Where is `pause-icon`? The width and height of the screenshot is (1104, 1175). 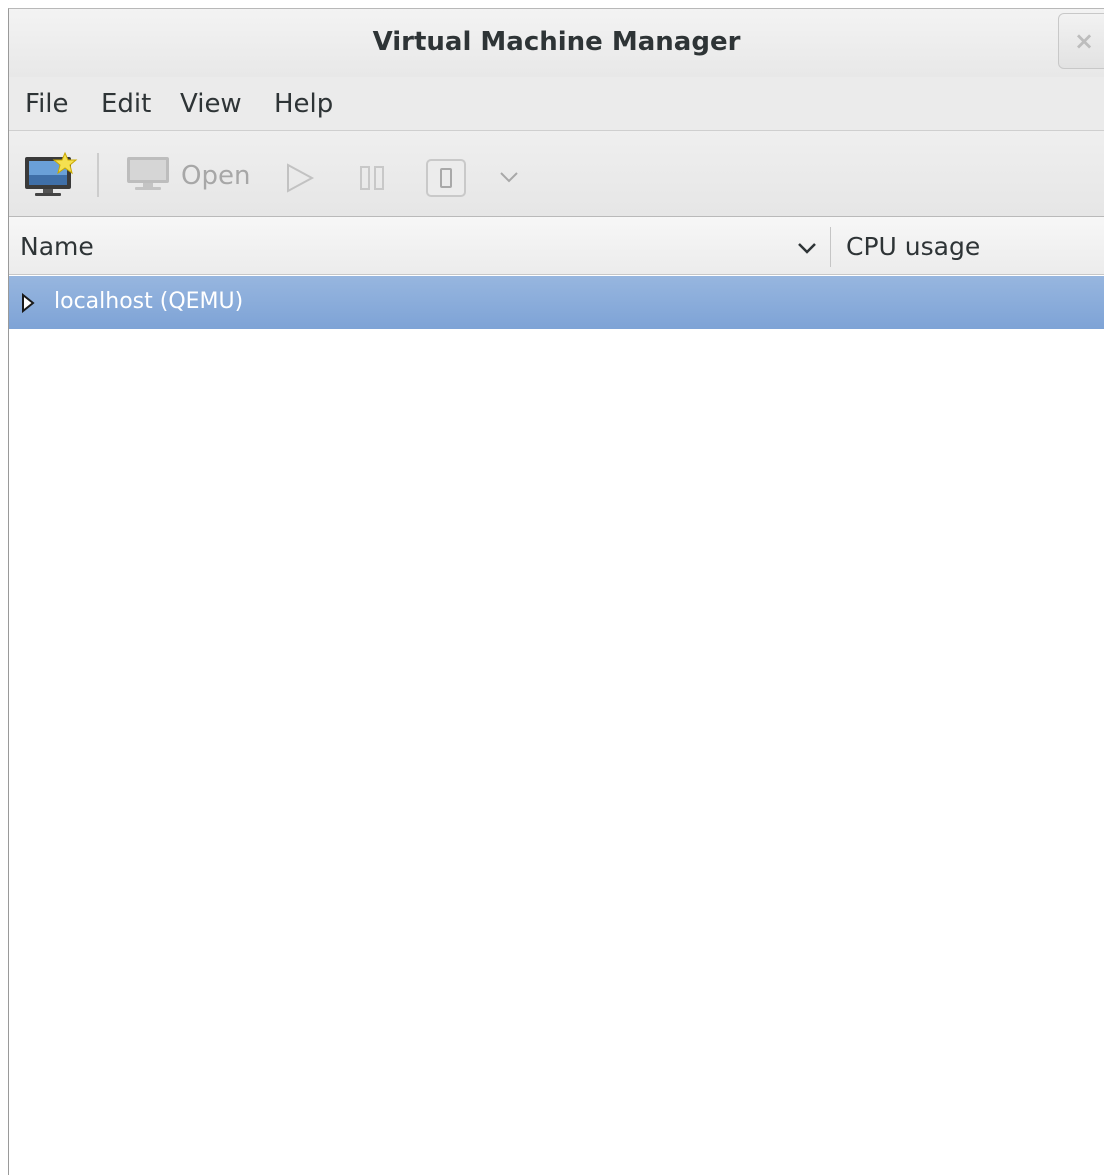
pause-icon is located at coordinates (372, 178).